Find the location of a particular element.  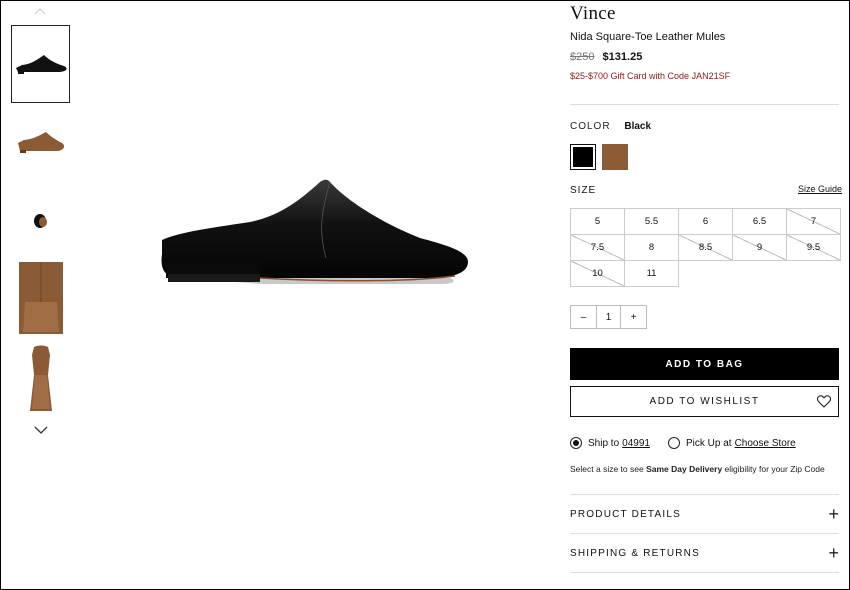

note-suffix: eligibility for your Zip Code is located at coordinates (774, 469).